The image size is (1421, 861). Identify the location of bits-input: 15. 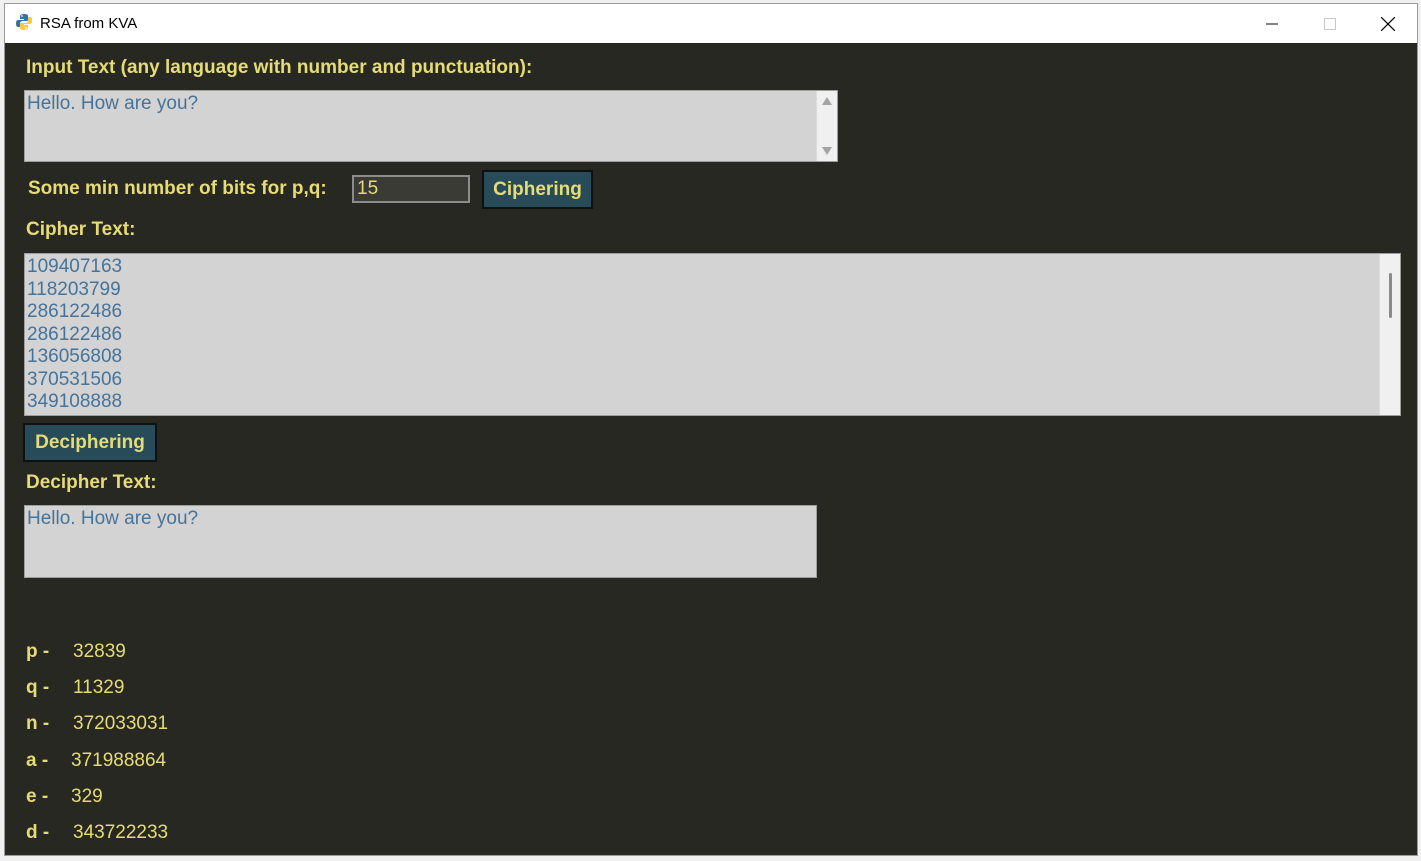
(411, 189).